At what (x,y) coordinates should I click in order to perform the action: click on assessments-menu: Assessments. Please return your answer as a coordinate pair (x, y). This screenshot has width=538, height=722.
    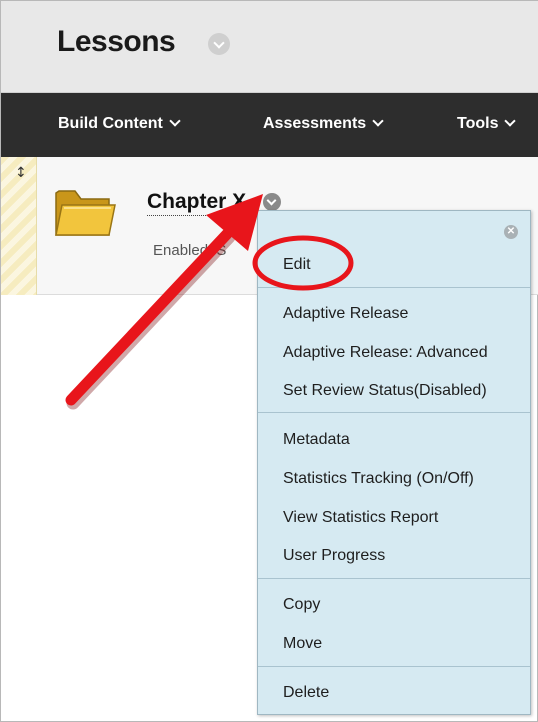
    Looking at the image, I should click on (323, 124).